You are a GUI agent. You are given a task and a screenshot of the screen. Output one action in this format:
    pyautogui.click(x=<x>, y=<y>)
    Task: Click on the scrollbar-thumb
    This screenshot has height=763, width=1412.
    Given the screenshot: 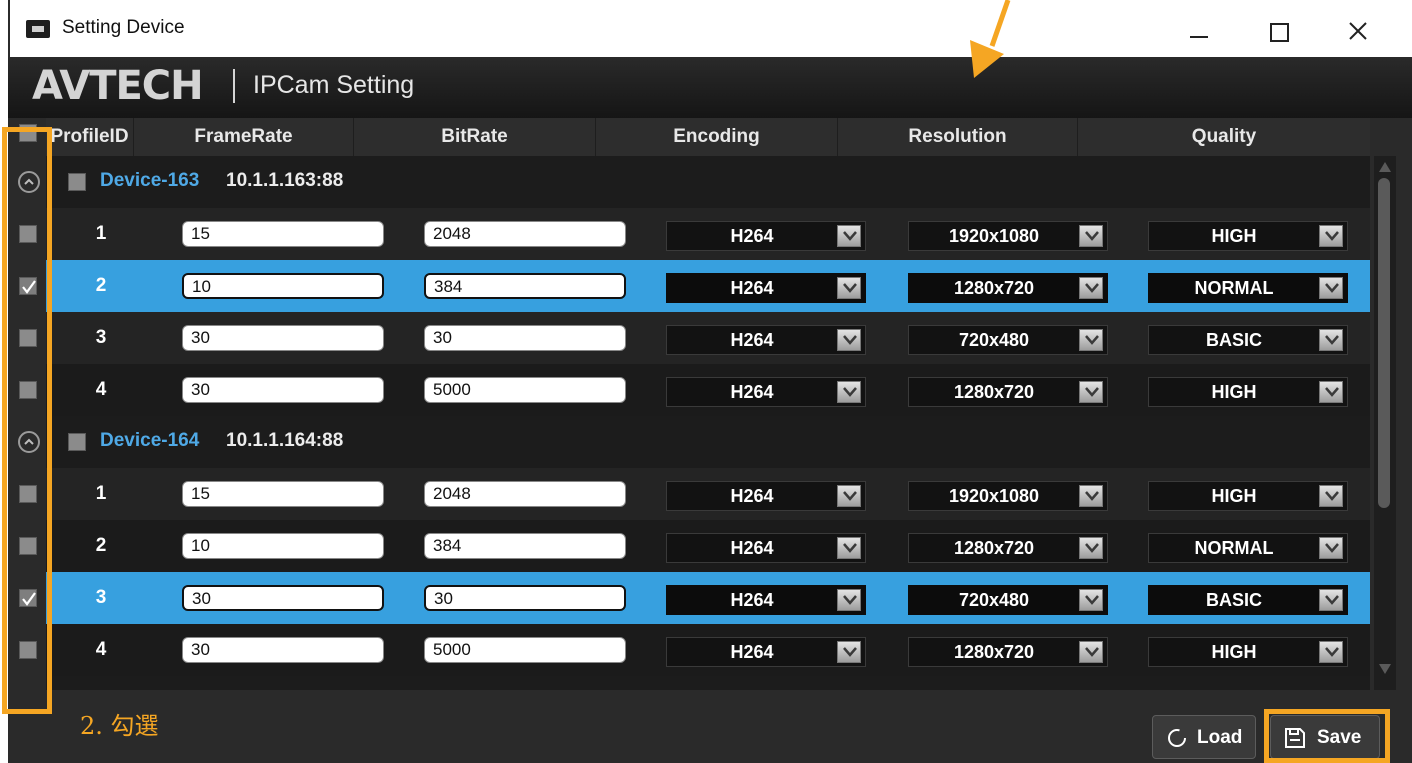 What is the action you would take?
    pyautogui.click(x=1384, y=343)
    